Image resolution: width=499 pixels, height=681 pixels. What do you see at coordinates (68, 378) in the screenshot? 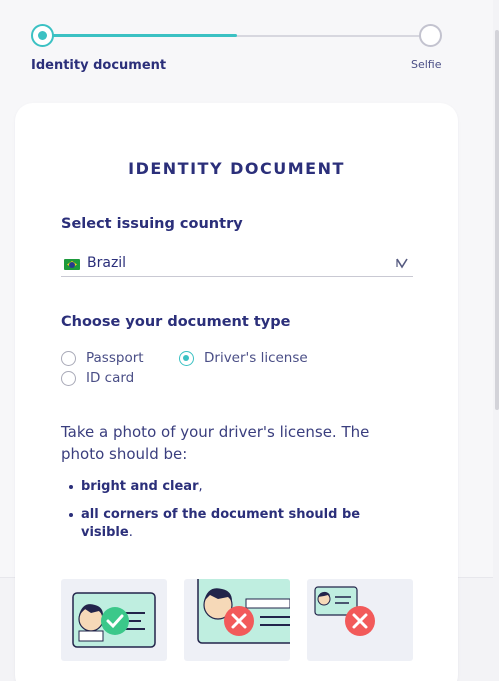
I see `radio-id-card-circle` at bounding box center [68, 378].